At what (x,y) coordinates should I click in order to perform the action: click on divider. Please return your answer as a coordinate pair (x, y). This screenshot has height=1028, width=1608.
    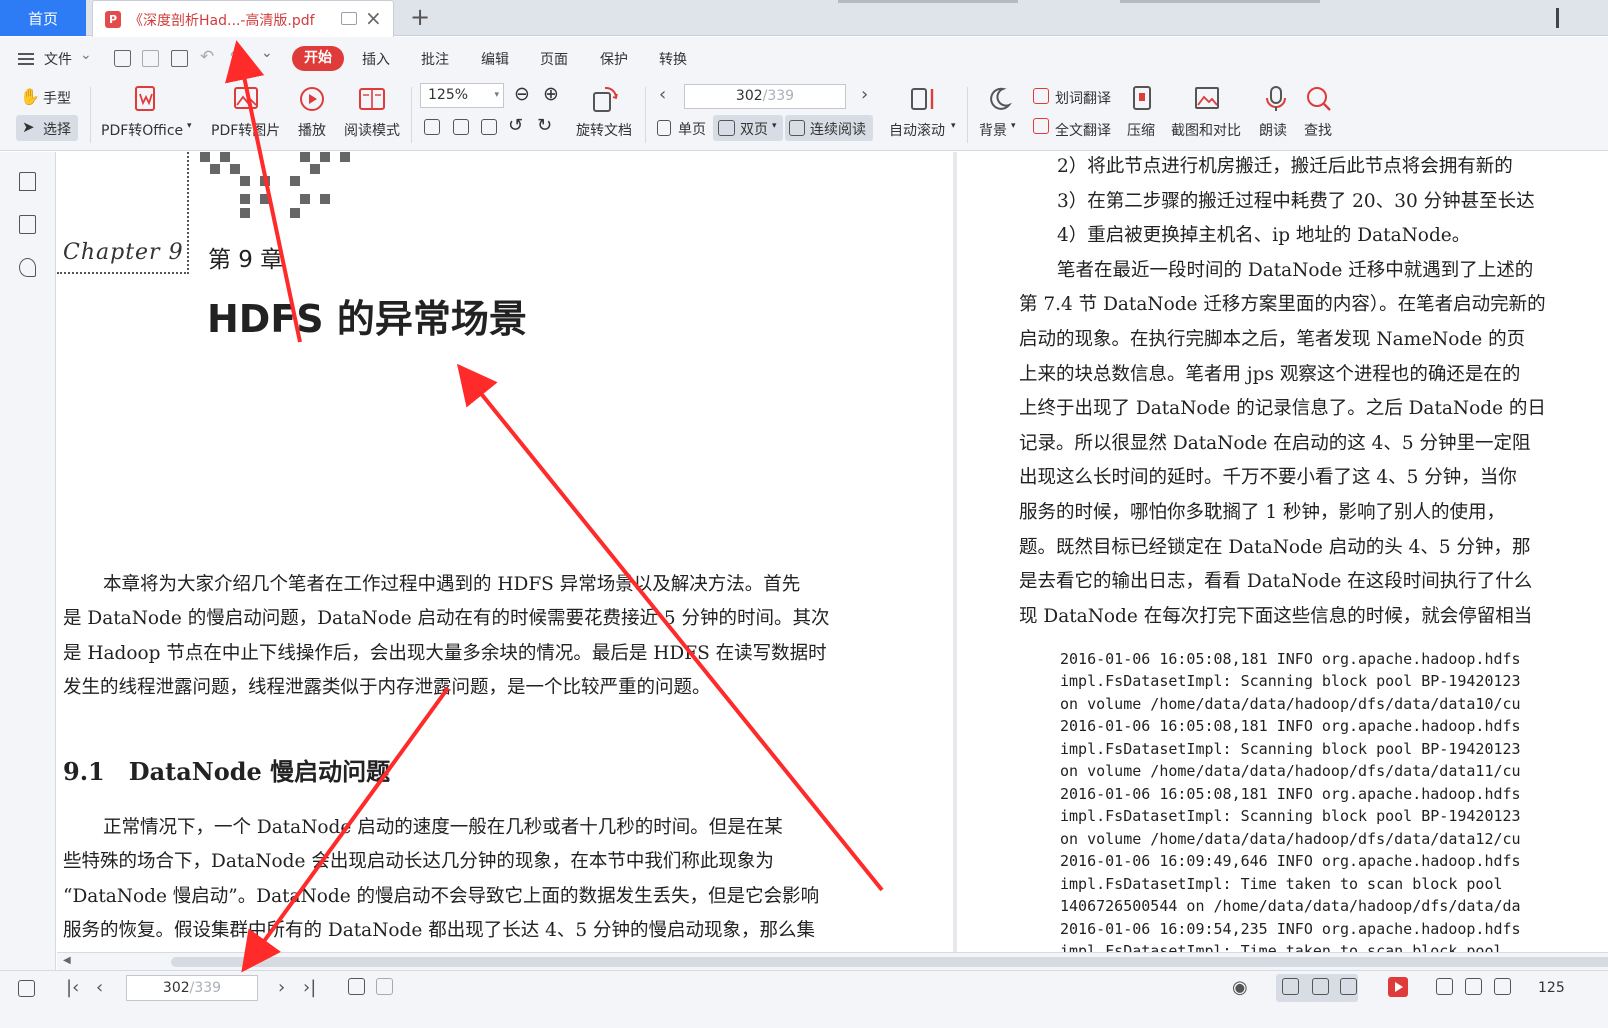
    Looking at the image, I should click on (90, 115).